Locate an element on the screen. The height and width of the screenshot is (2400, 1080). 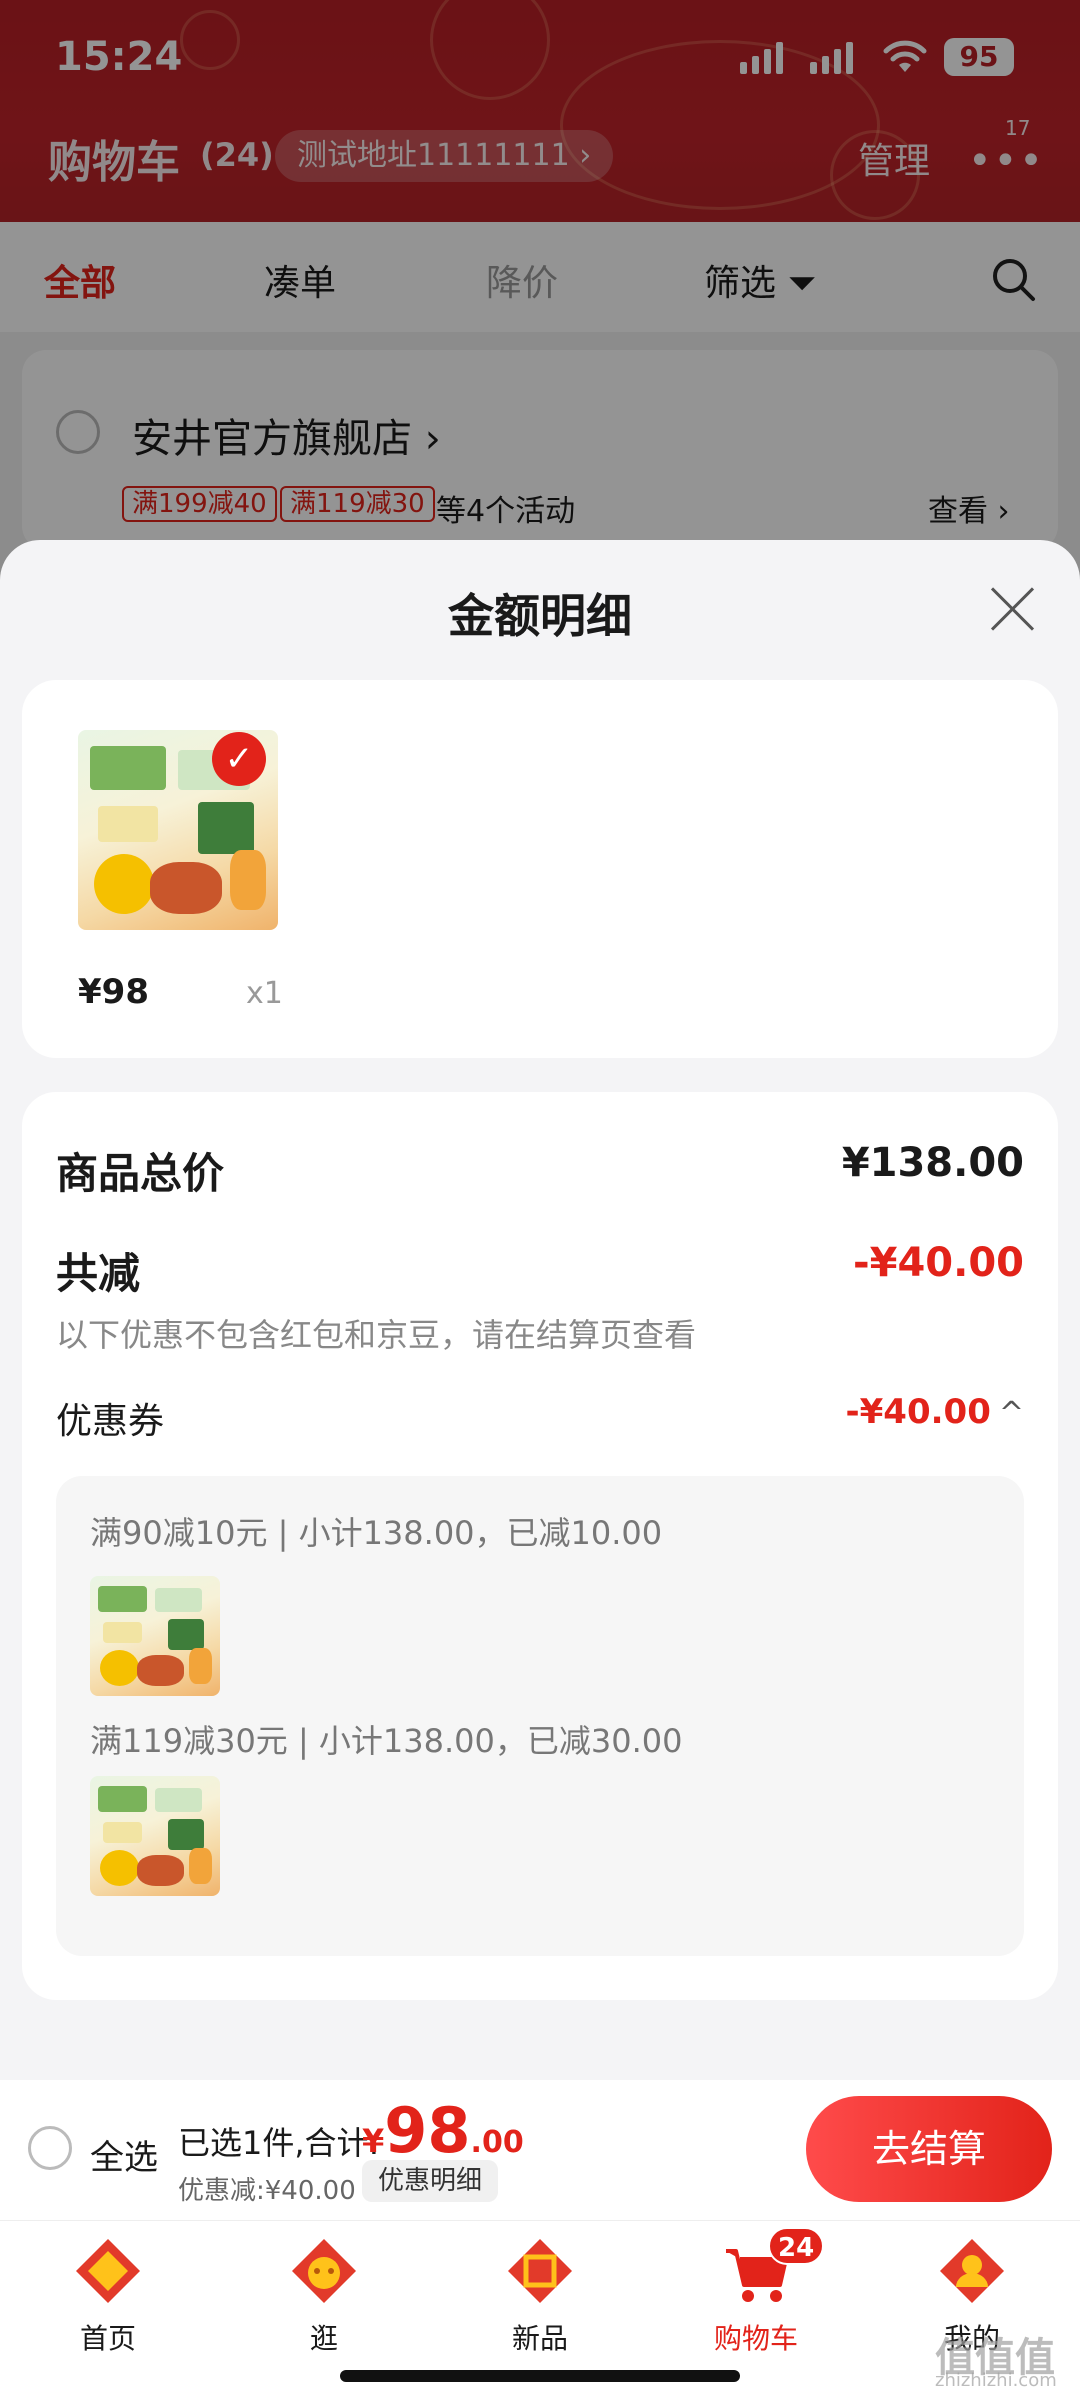
discount-amount: 优惠减:¥40.00 is located at coordinates (267, 2191).